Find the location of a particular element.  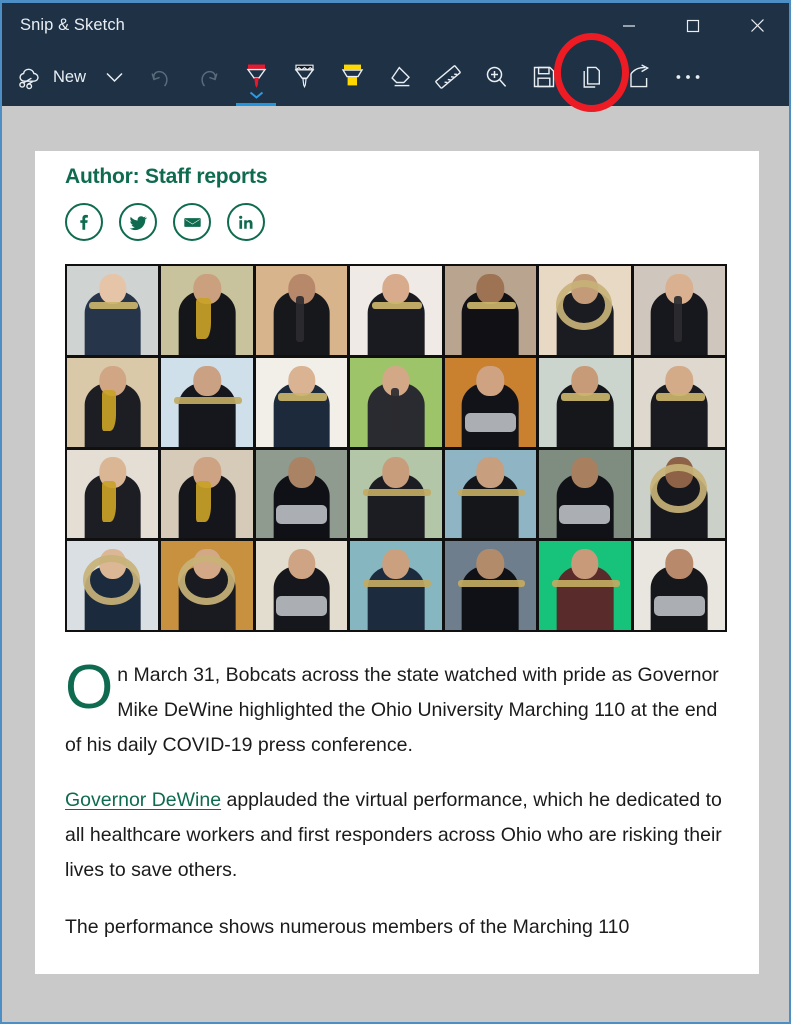

share-button is located at coordinates (640, 77).